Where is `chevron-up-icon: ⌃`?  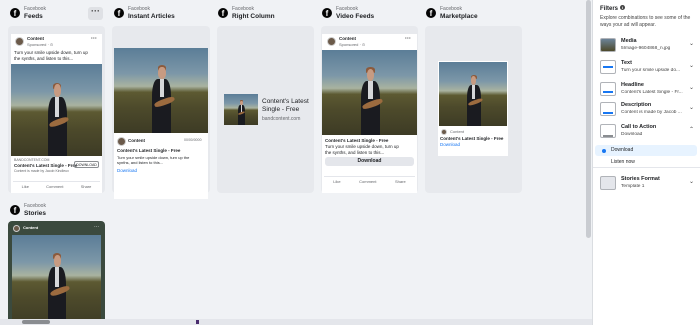
chevron-up-icon: ⌃ is located at coordinates (691, 129).